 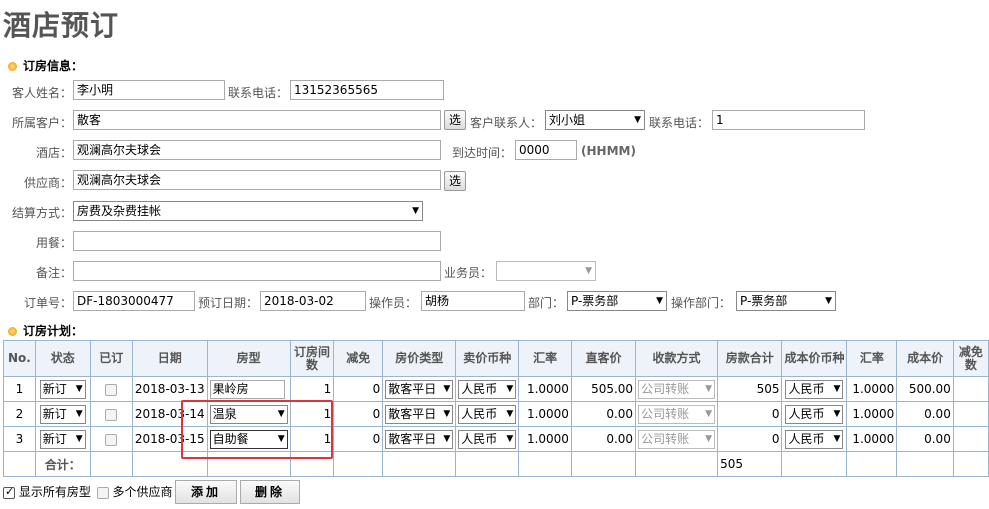 What do you see at coordinates (169, 414) in the screenshot?
I see `date-cell: 2018-03-14` at bounding box center [169, 414].